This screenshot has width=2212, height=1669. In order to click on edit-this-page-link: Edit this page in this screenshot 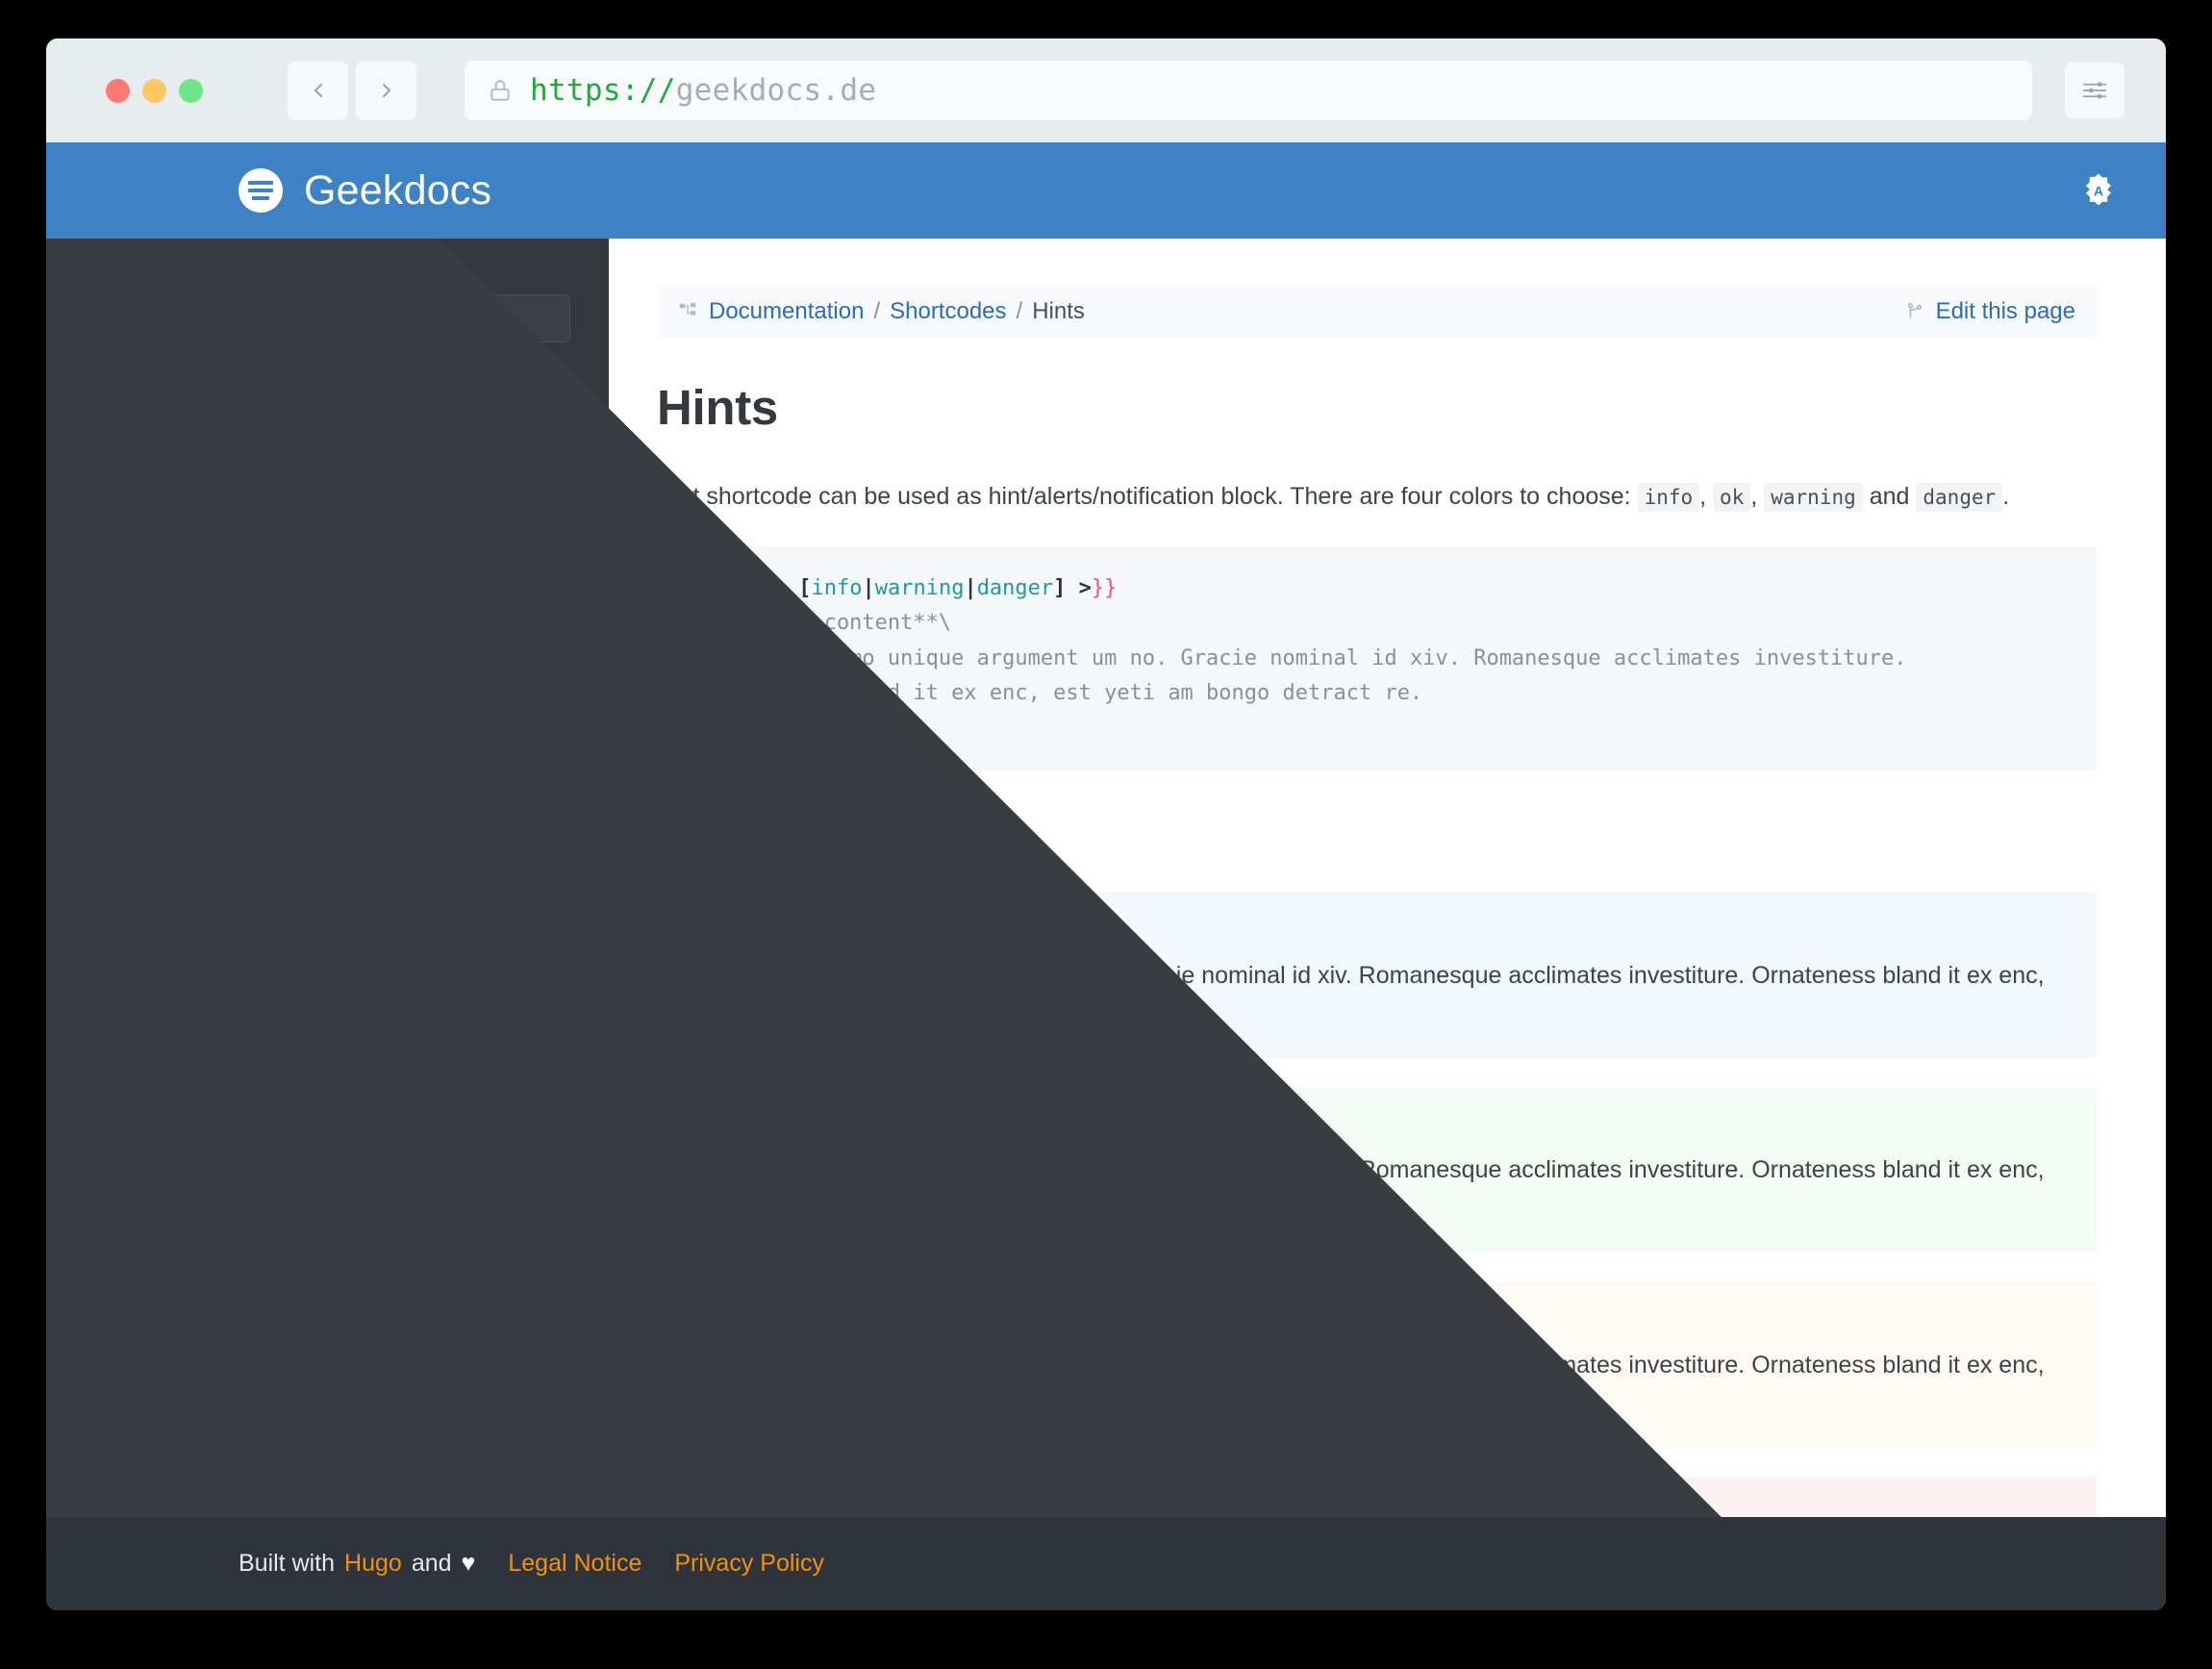, I will do `click(1990, 311)`.